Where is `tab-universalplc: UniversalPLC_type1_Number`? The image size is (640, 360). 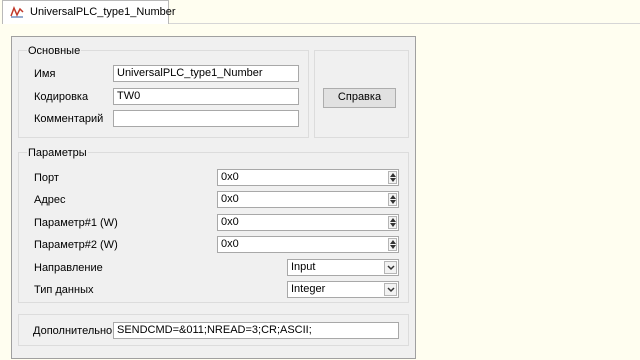 tab-universalplc: UniversalPLC_type1_Number is located at coordinates (89, 12).